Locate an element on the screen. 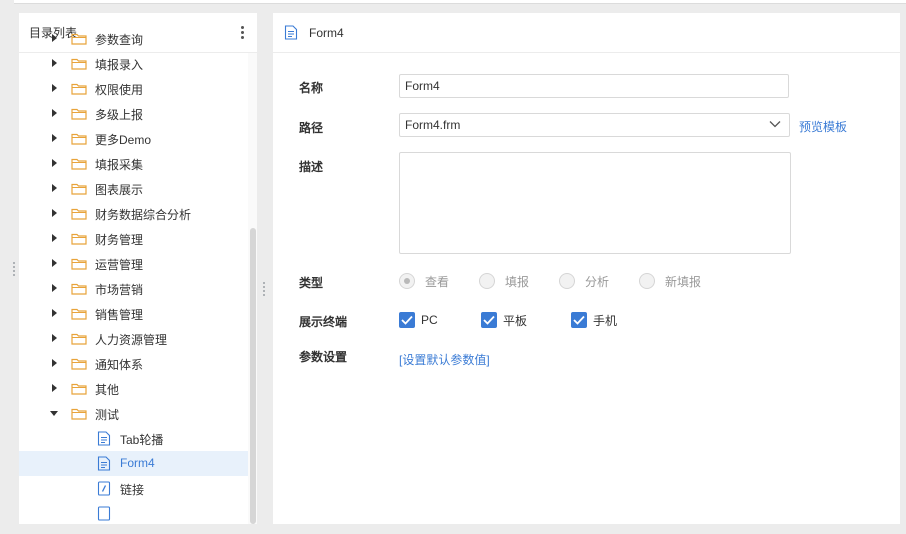 The height and width of the screenshot is (534, 906). radio-label: 查看 is located at coordinates (437, 281).